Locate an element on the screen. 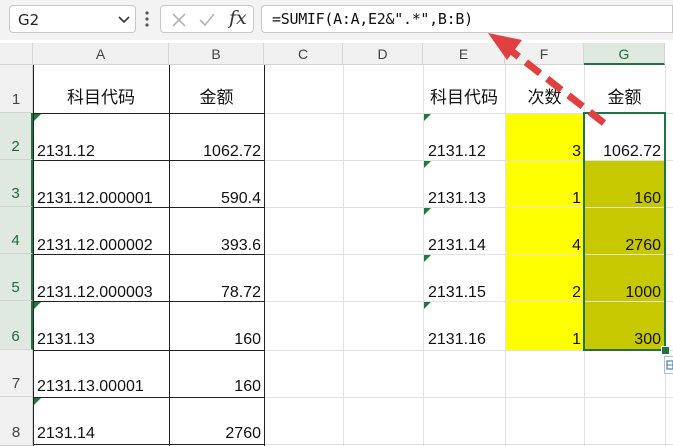 Image resolution: width=673 pixels, height=446 pixels. formula-buttons: fx is located at coordinates (207, 19).